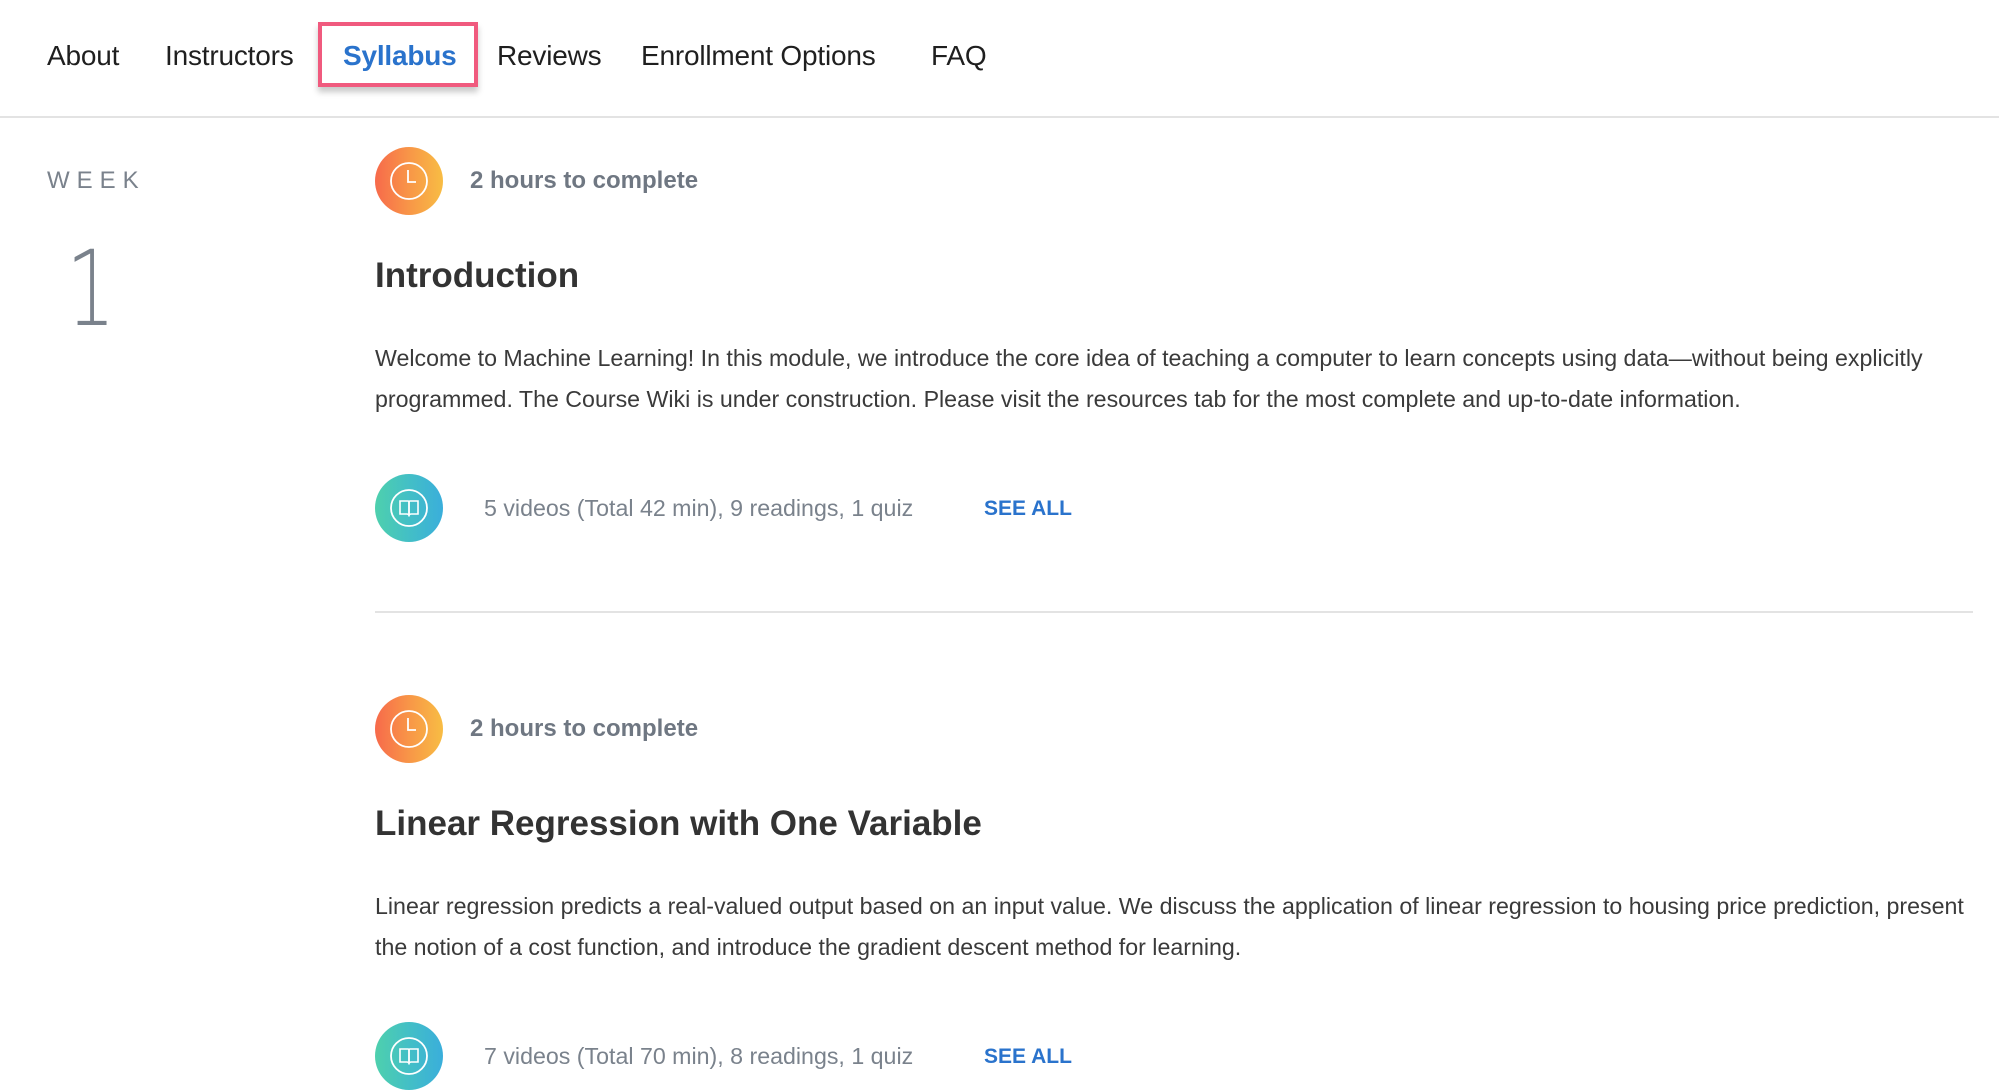 The width and height of the screenshot is (1999, 1090). I want to click on module-divider, so click(1174, 612).